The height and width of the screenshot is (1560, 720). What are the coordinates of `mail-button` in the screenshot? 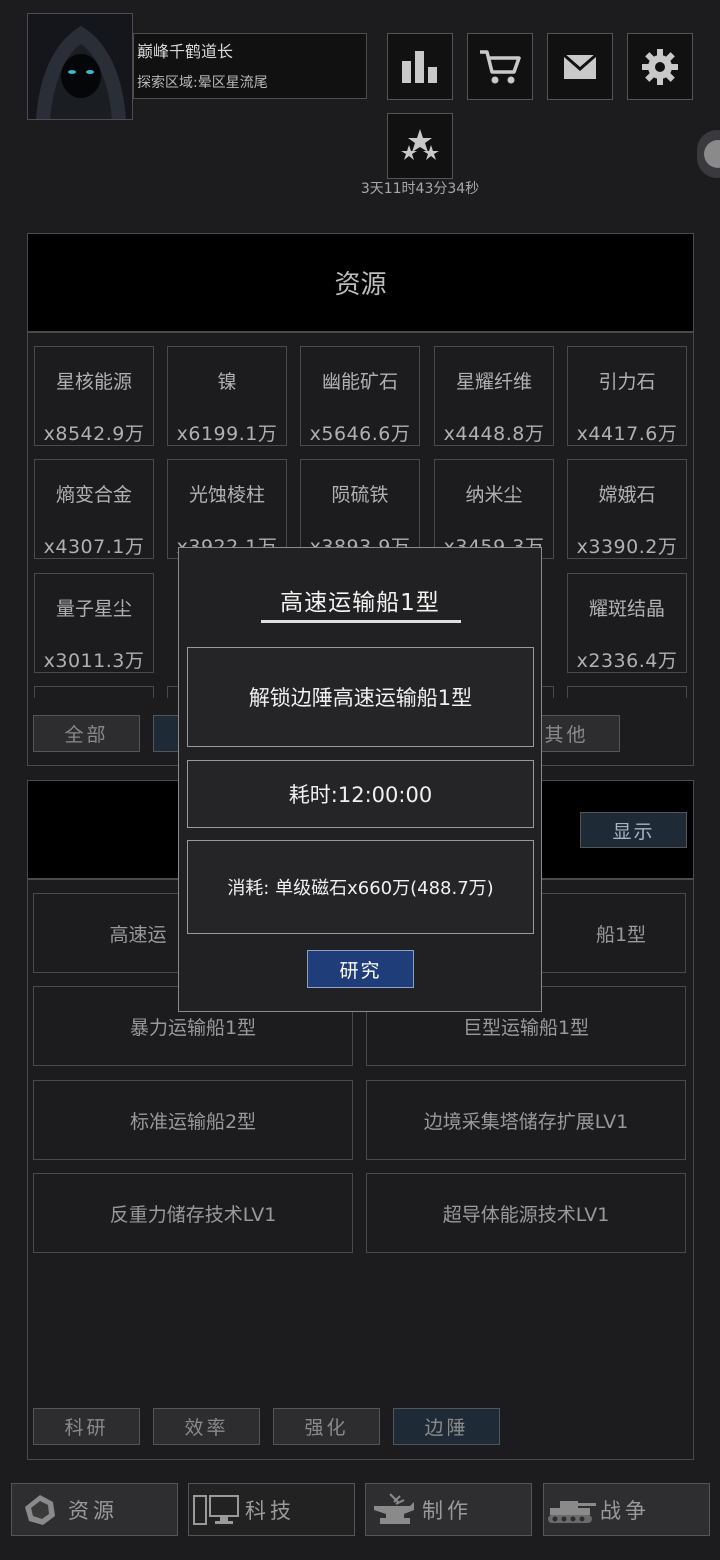 It's located at (580, 66).